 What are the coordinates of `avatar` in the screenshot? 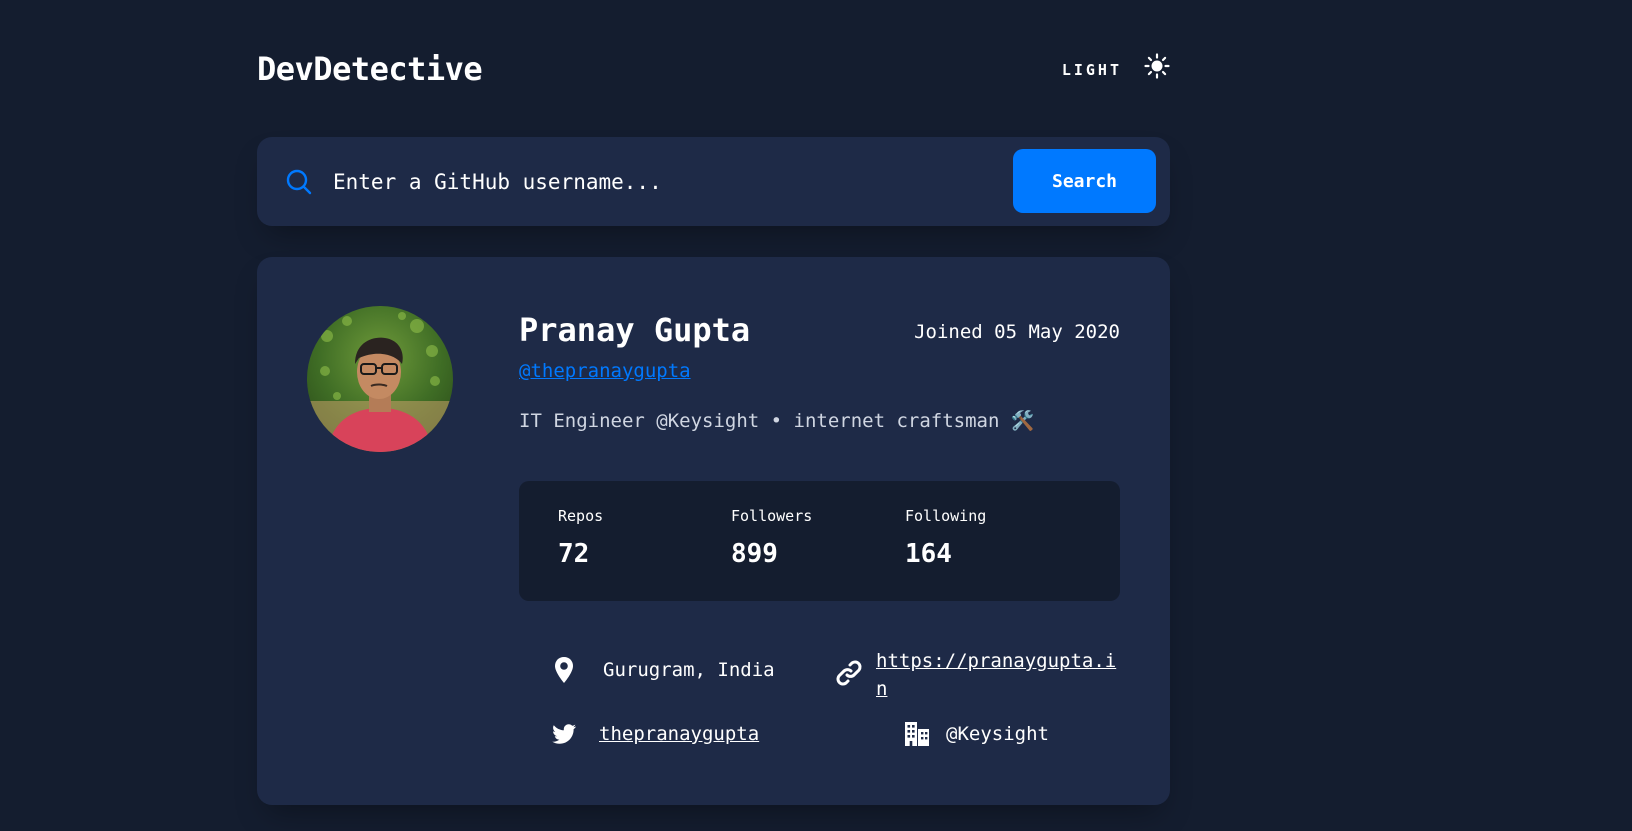 It's located at (380, 379).